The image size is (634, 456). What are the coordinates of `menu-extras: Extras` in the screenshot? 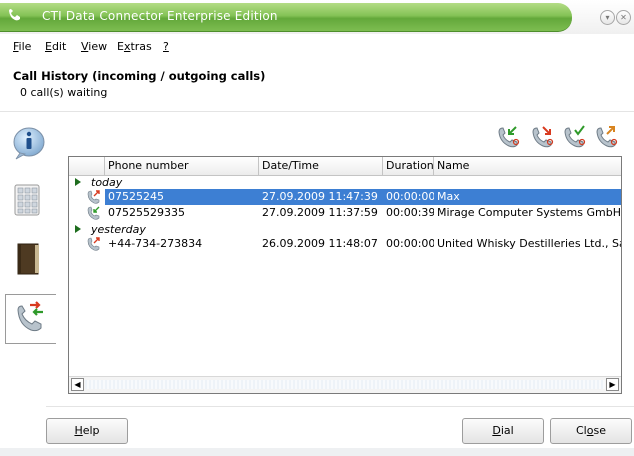 It's located at (134, 46).